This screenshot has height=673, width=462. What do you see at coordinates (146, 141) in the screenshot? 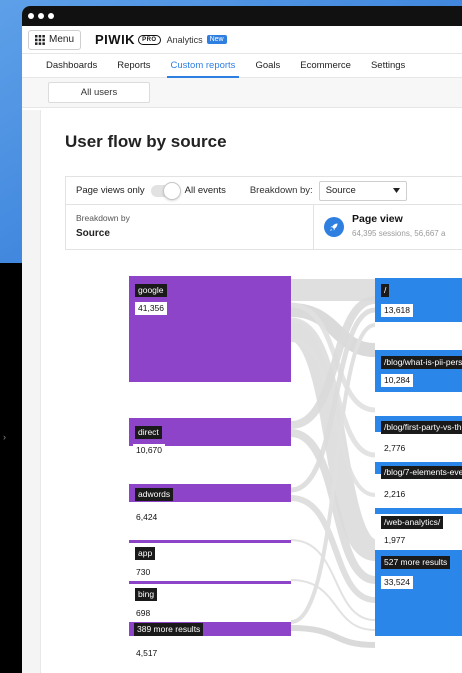
I see `page-title: User flow by source` at bounding box center [146, 141].